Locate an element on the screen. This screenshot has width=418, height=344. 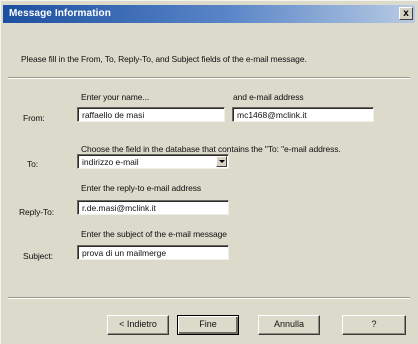
to-selected-value: indirizzo e-mail is located at coordinates (110, 162).